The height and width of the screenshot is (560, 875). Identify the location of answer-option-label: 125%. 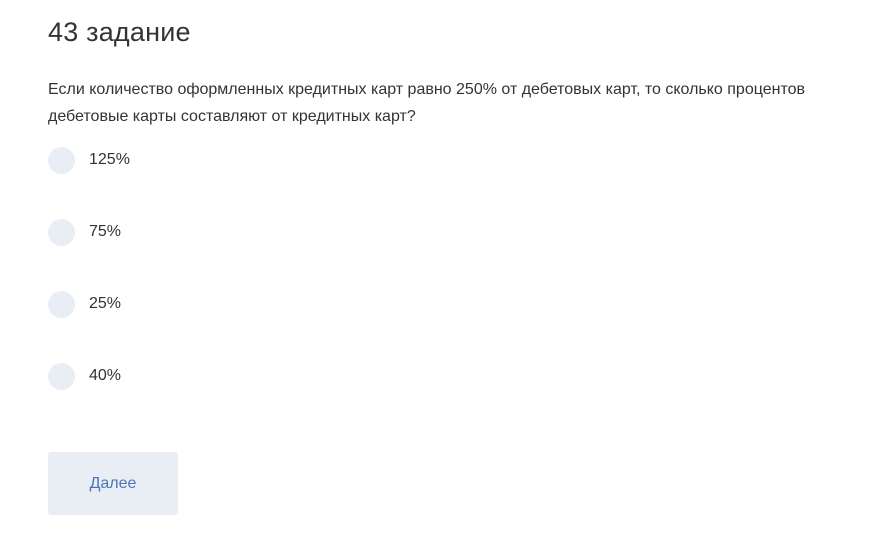
(109, 159).